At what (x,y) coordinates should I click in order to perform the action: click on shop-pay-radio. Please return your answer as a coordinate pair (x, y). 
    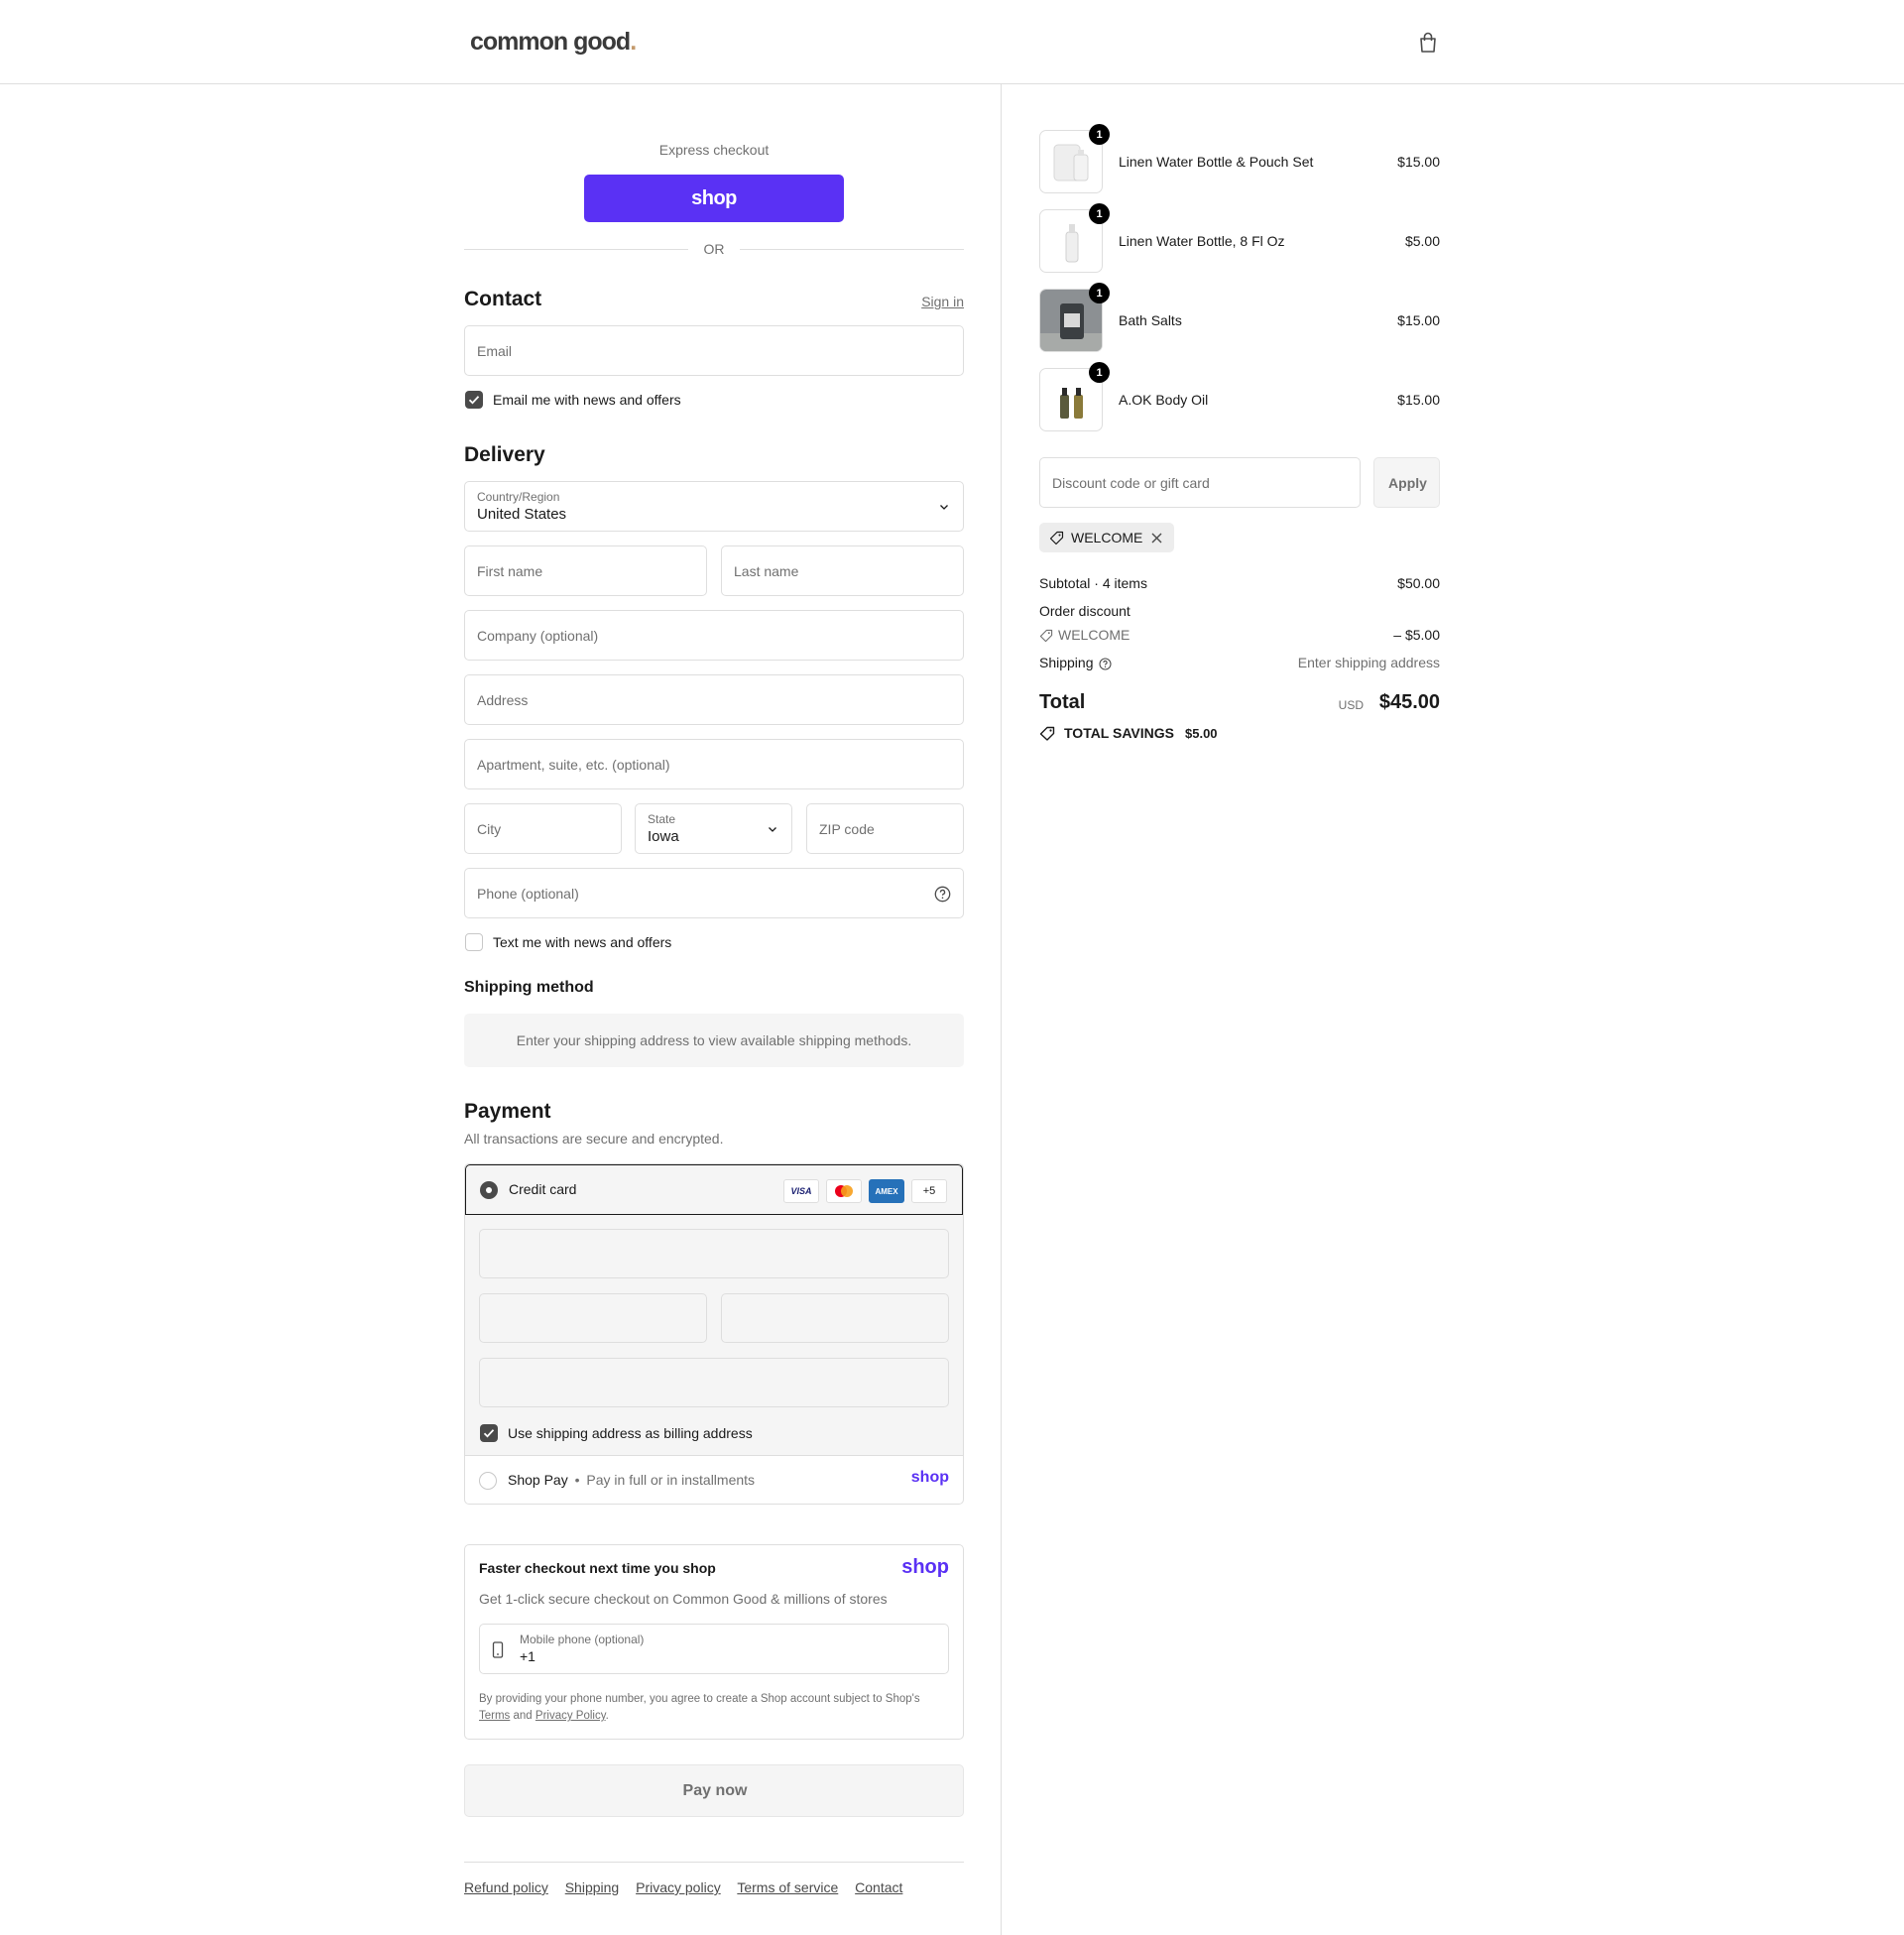
    Looking at the image, I should click on (488, 1481).